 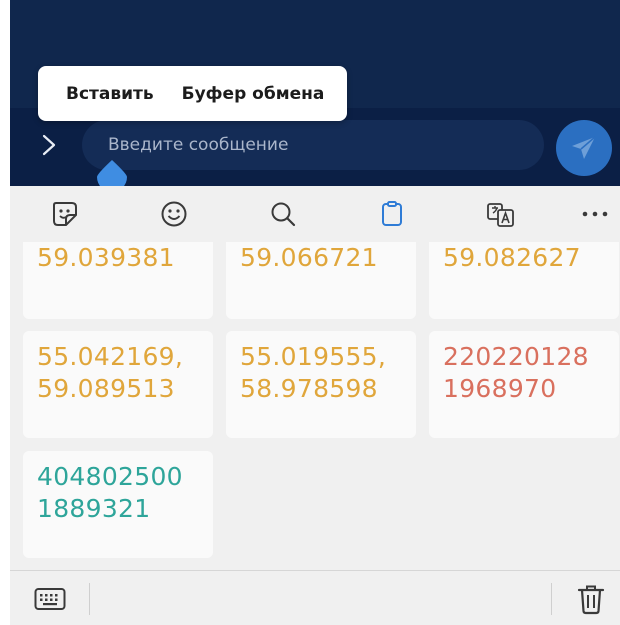 What do you see at coordinates (321, 280) in the screenshot?
I see `clipboard-item: 59.066721` at bounding box center [321, 280].